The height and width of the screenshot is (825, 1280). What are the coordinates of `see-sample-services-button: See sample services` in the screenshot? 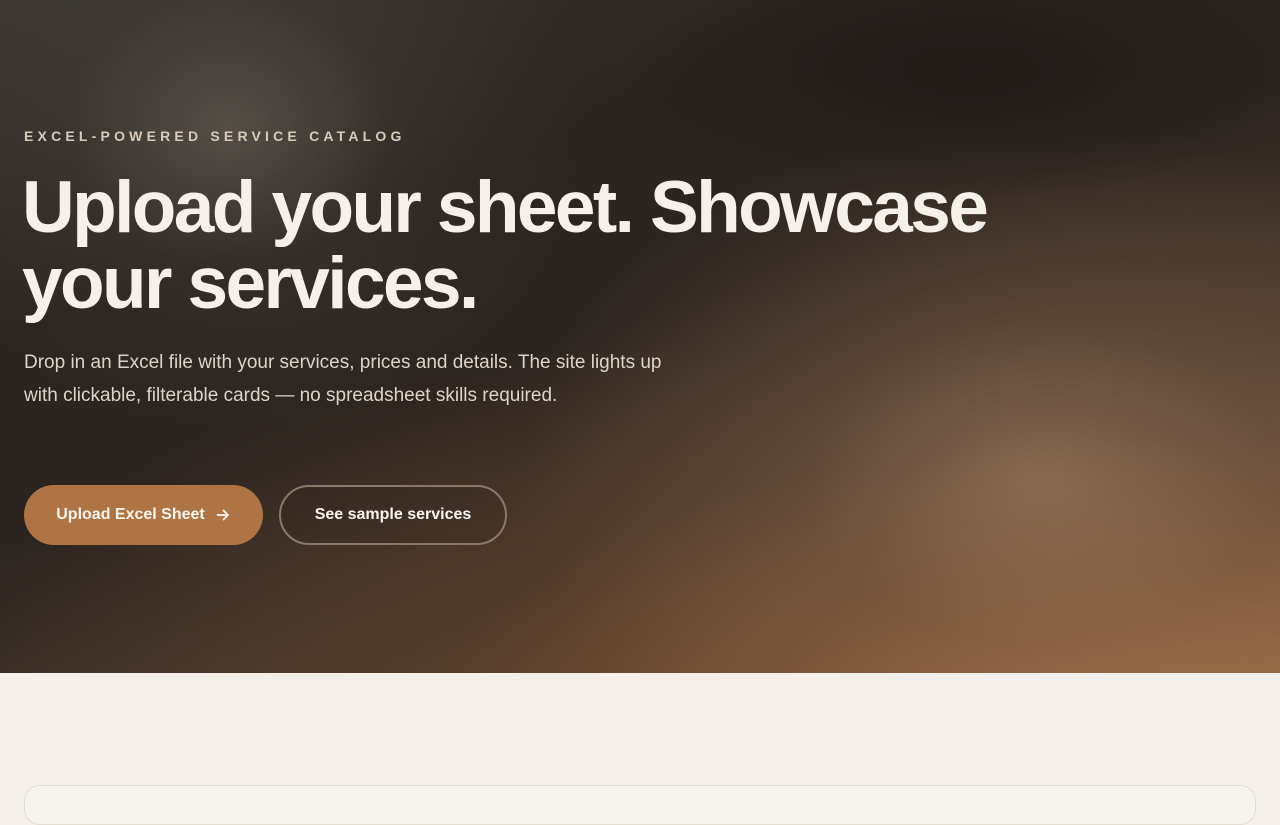 It's located at (393, 515).